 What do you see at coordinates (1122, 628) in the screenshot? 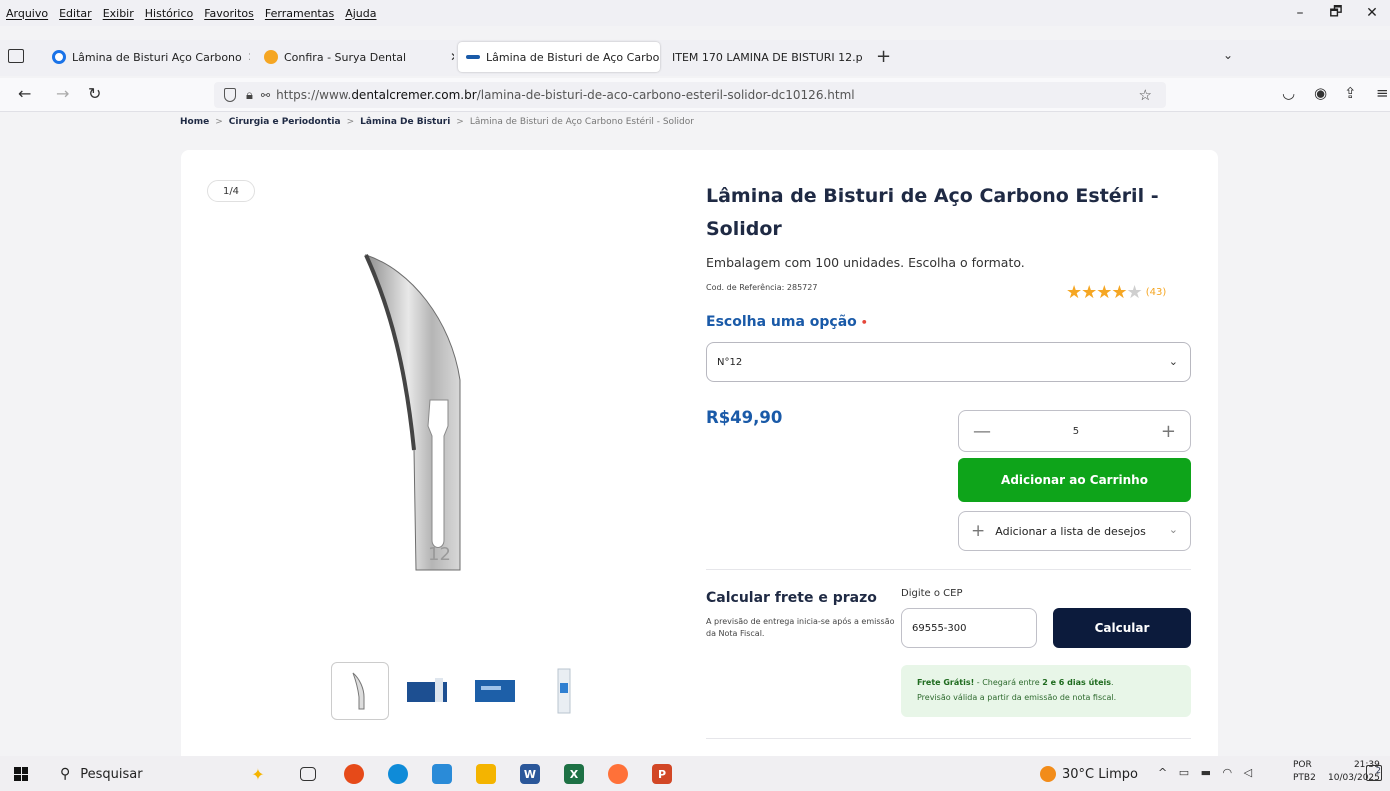
I see `calculate-shipping-button: Calcular` at bounding box center [1122, 628].